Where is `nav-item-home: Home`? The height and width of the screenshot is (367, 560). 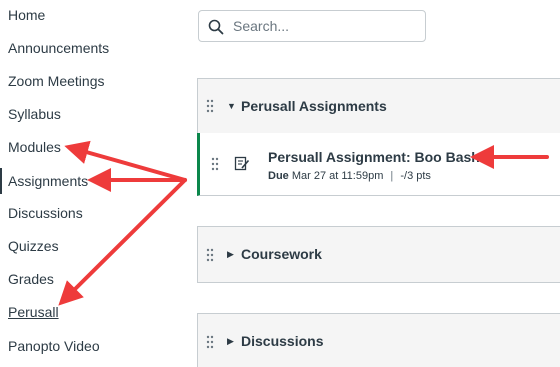 nav-item-home: Home is located at coordinates (26, 15).